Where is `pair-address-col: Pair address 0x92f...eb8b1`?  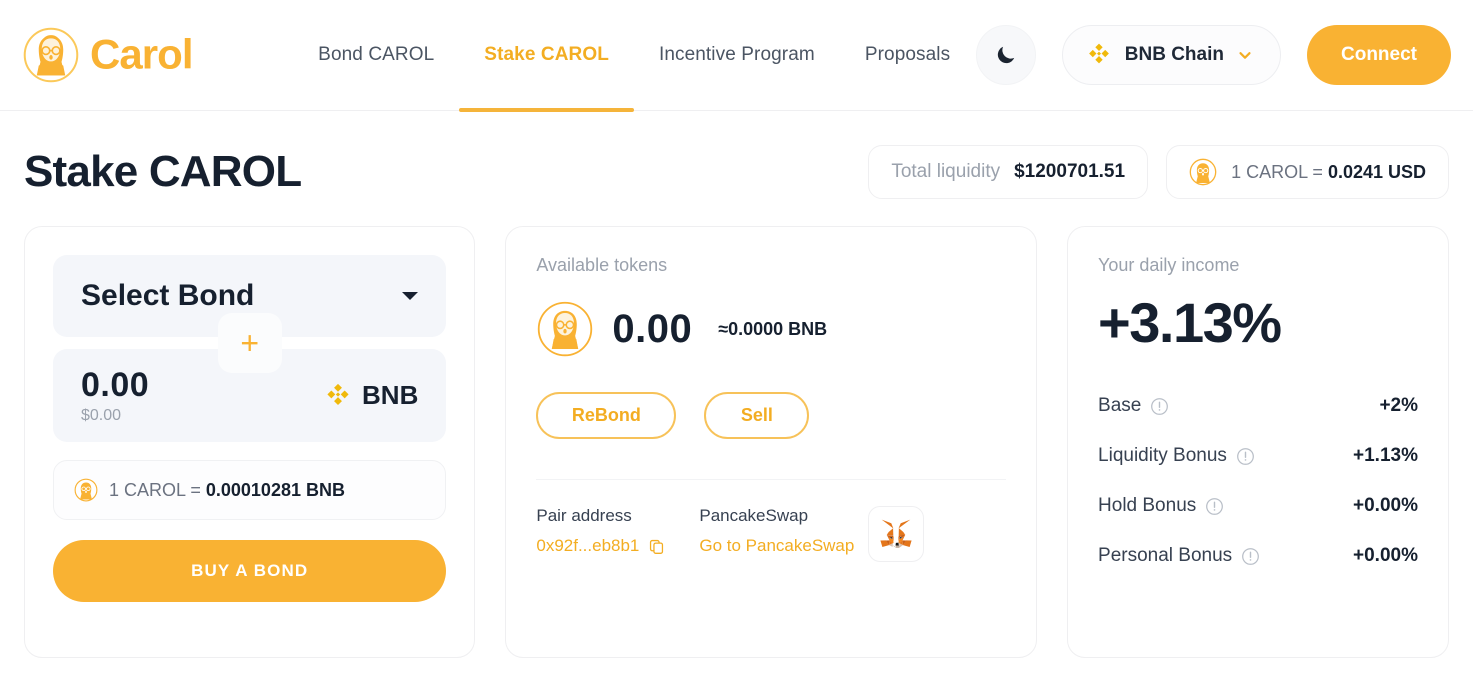
pair-address-col: Pair address 0x92f...eb8b1 is located at coordinates (617, 531).